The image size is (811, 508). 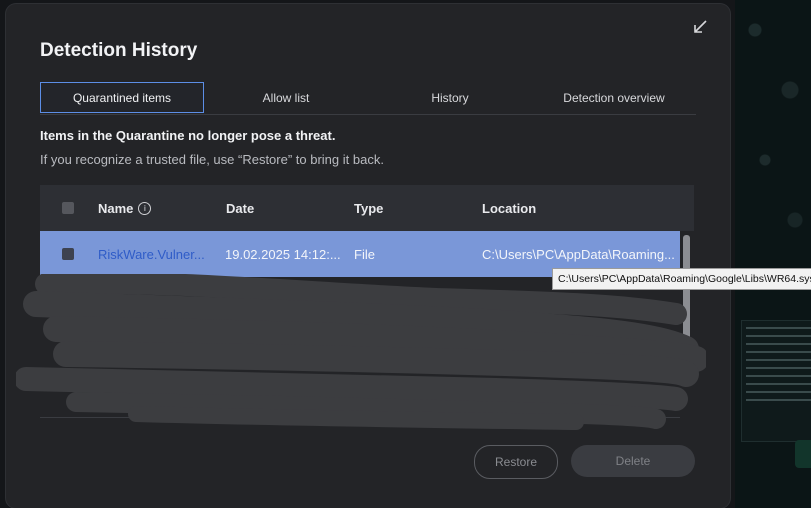 I want to click on info-icon: i, so click(x=145, y=208).